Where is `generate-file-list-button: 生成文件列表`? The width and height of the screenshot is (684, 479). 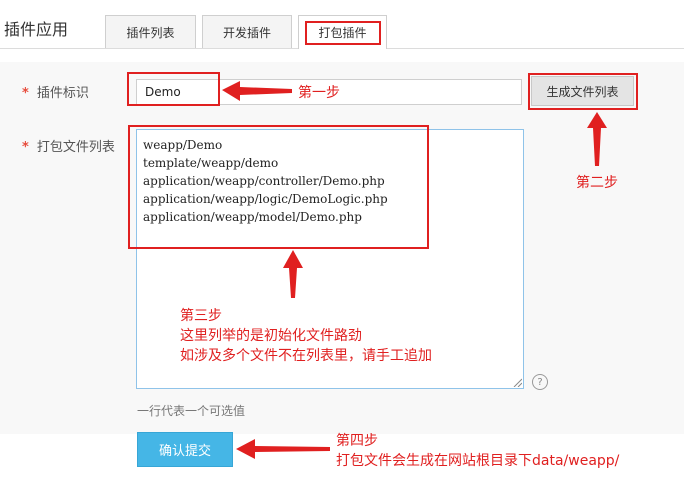
generate-file-list-button: 生成文件列表 is located at coordinates (582, 91).